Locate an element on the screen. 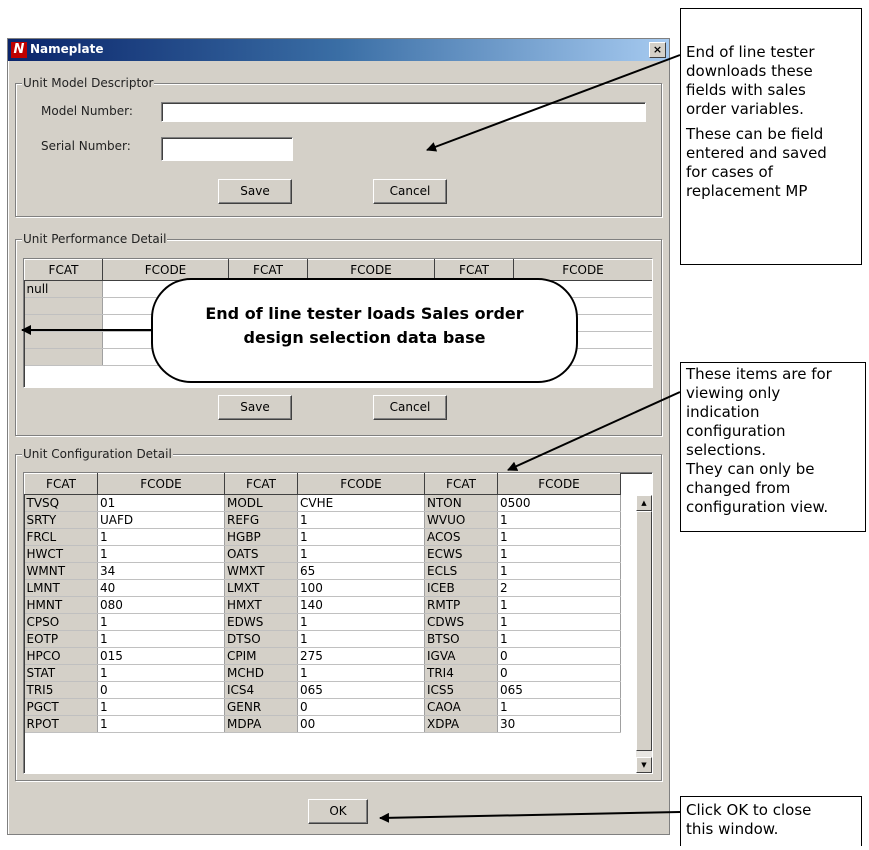 This screenshot has height=850, width=869. arrow-to-config-table is located at coordinates (594, 431).